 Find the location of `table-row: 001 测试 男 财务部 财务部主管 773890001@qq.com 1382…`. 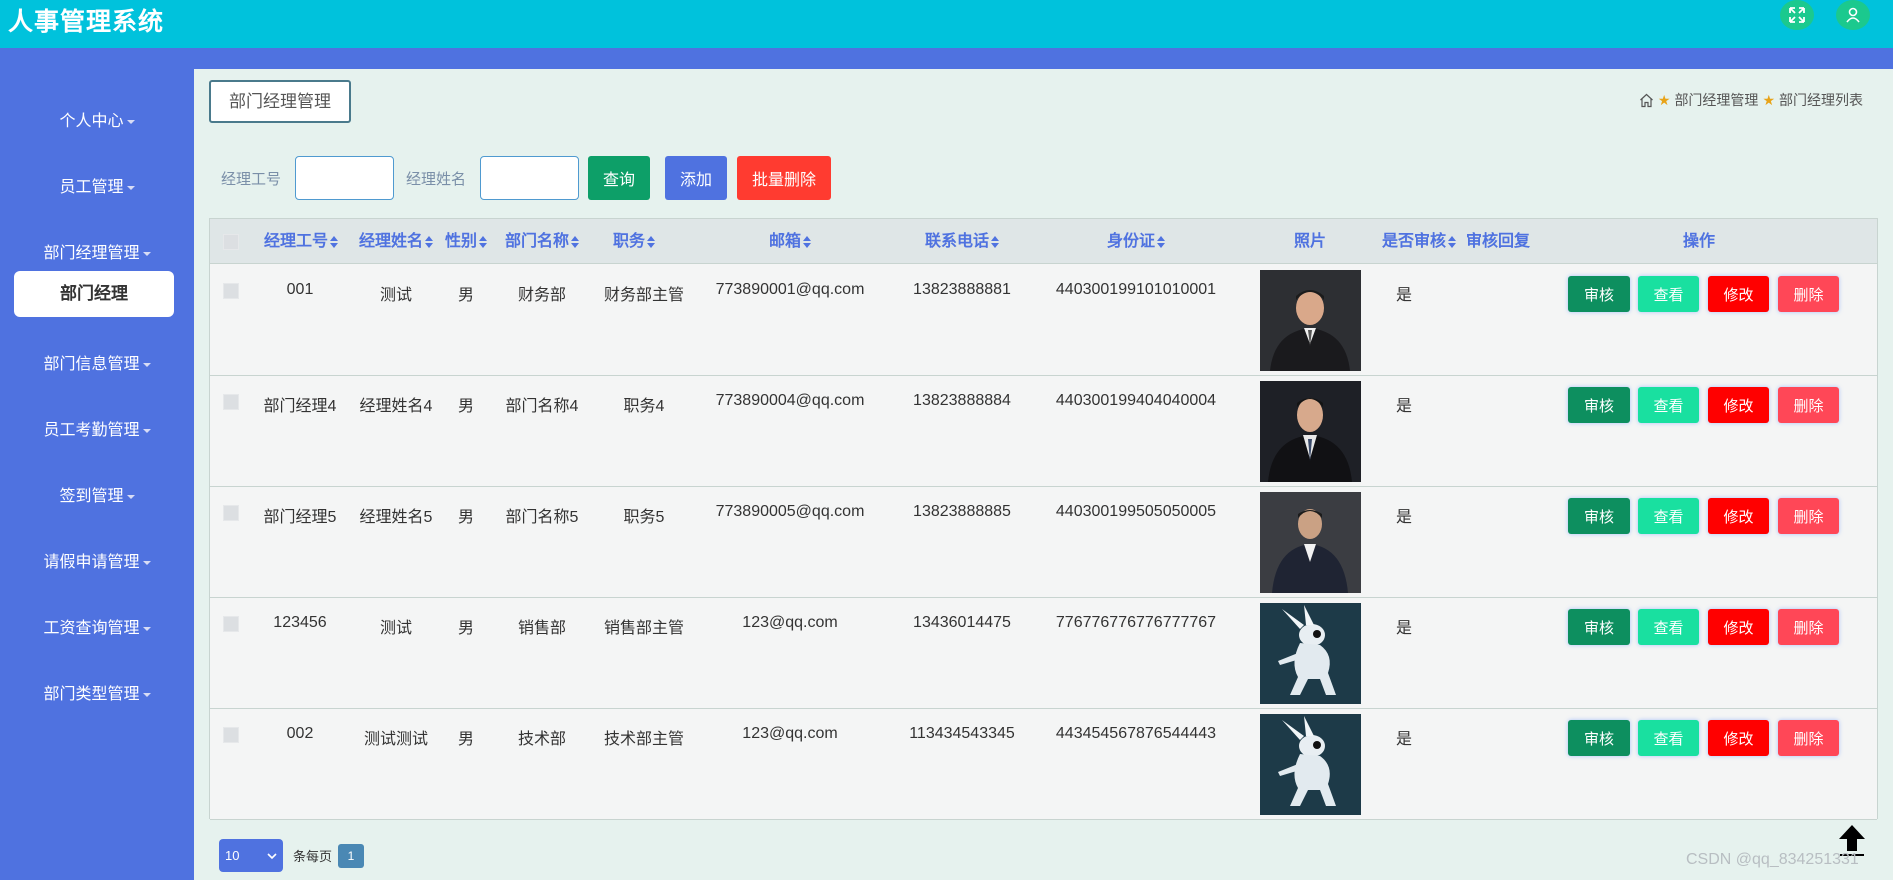

table-row: 001 测试 男 财务部 财务部主管 773890001@qq.com 1382… is located at coordinates (1043, 320).